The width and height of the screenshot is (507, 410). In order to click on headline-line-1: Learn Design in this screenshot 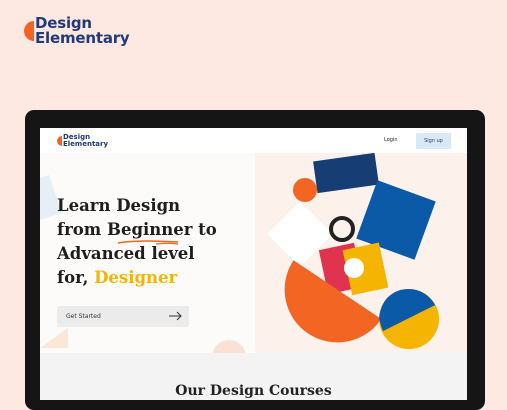, I will do `click(119, 205)`.